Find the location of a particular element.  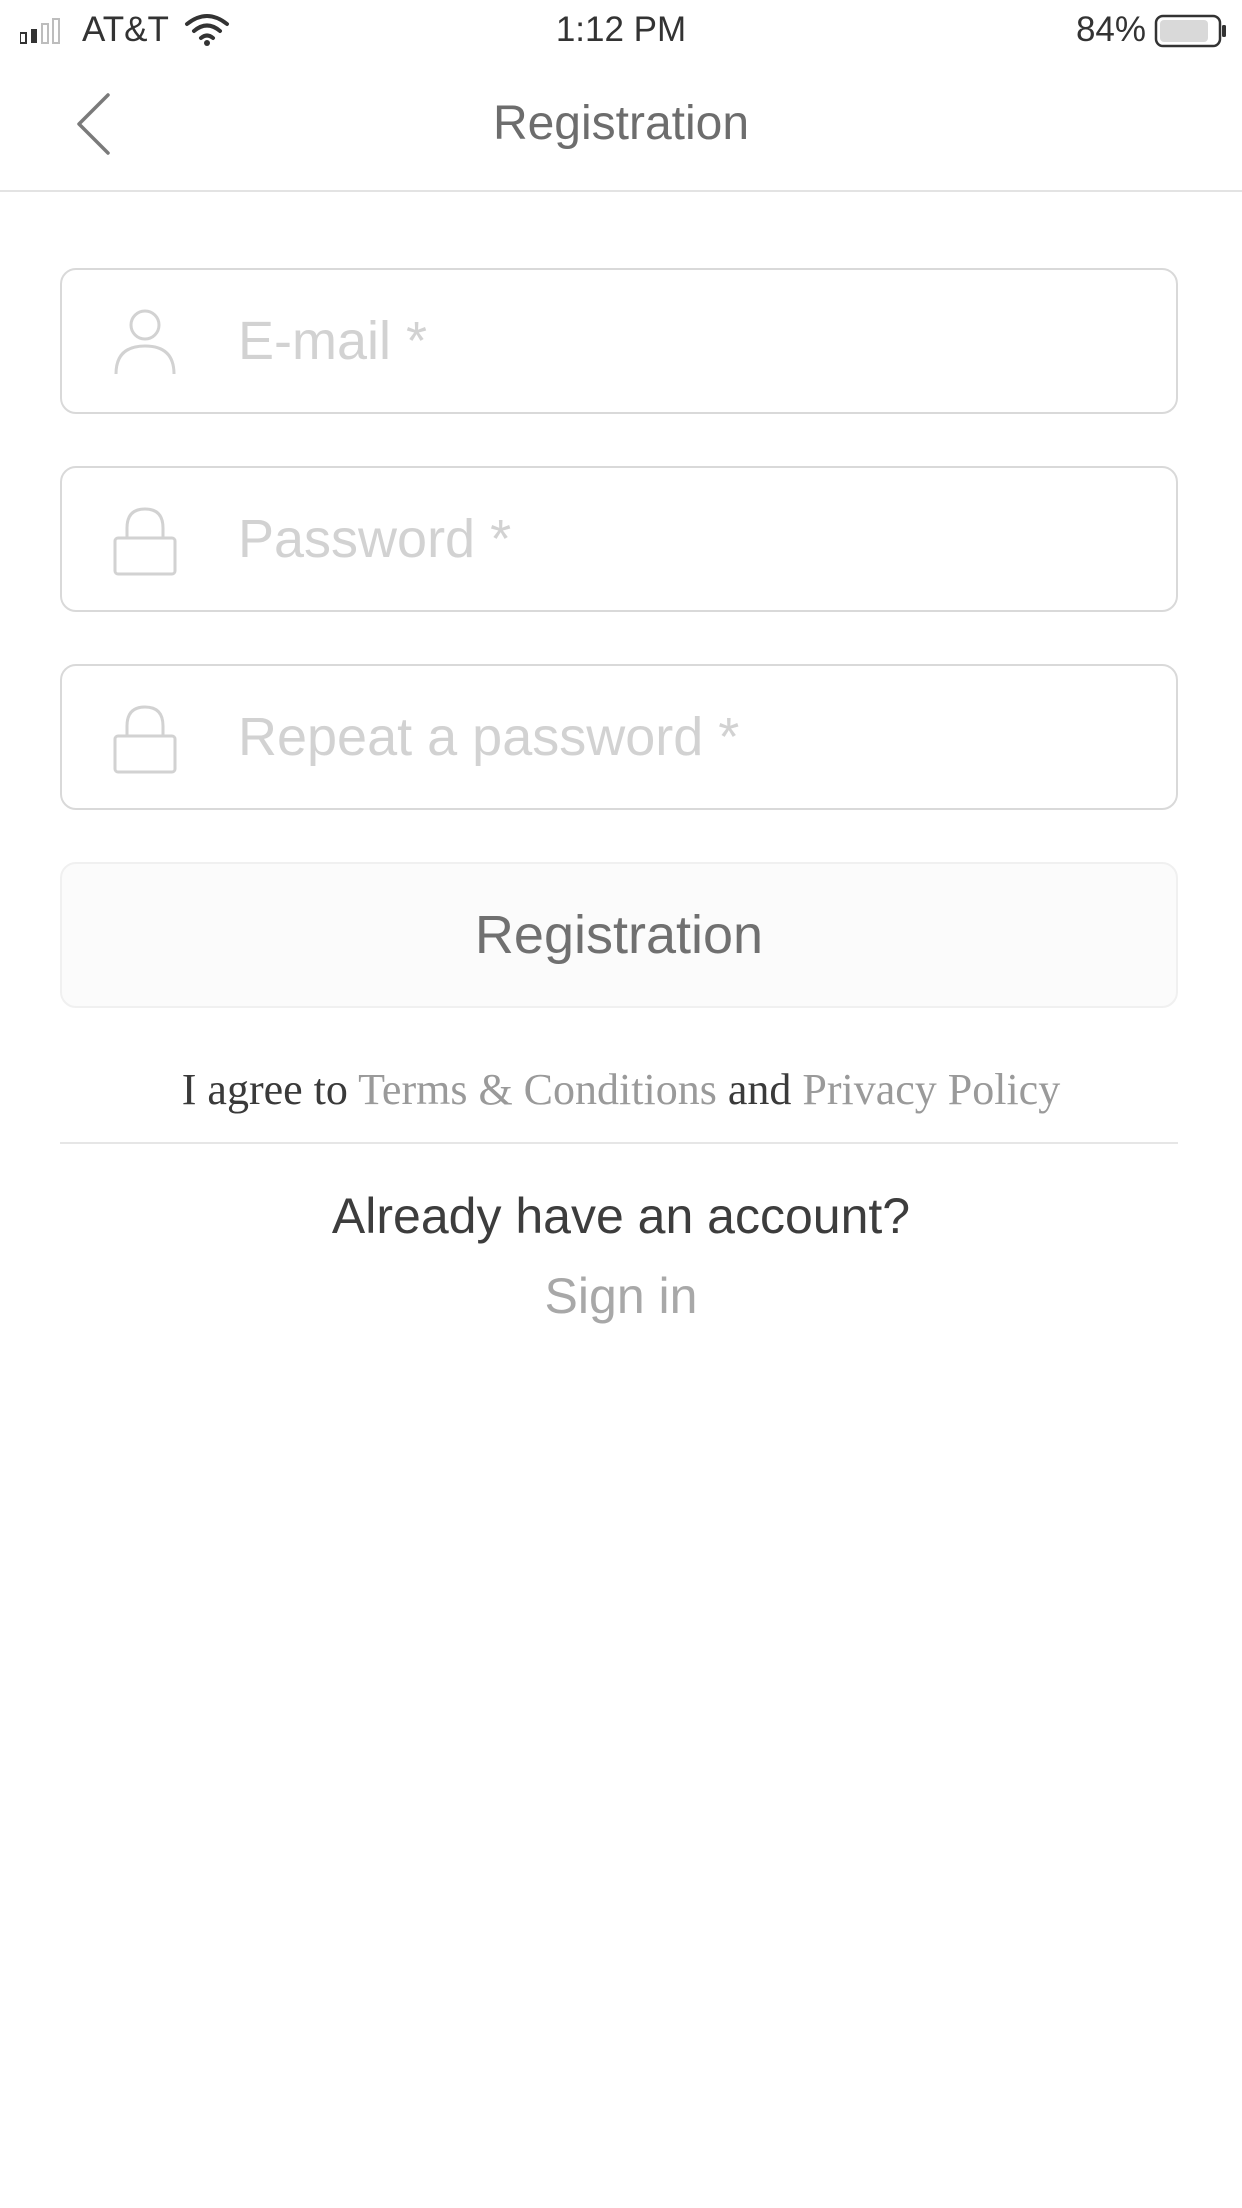

repeat-password-field-container is located at coordinates (619, 737).